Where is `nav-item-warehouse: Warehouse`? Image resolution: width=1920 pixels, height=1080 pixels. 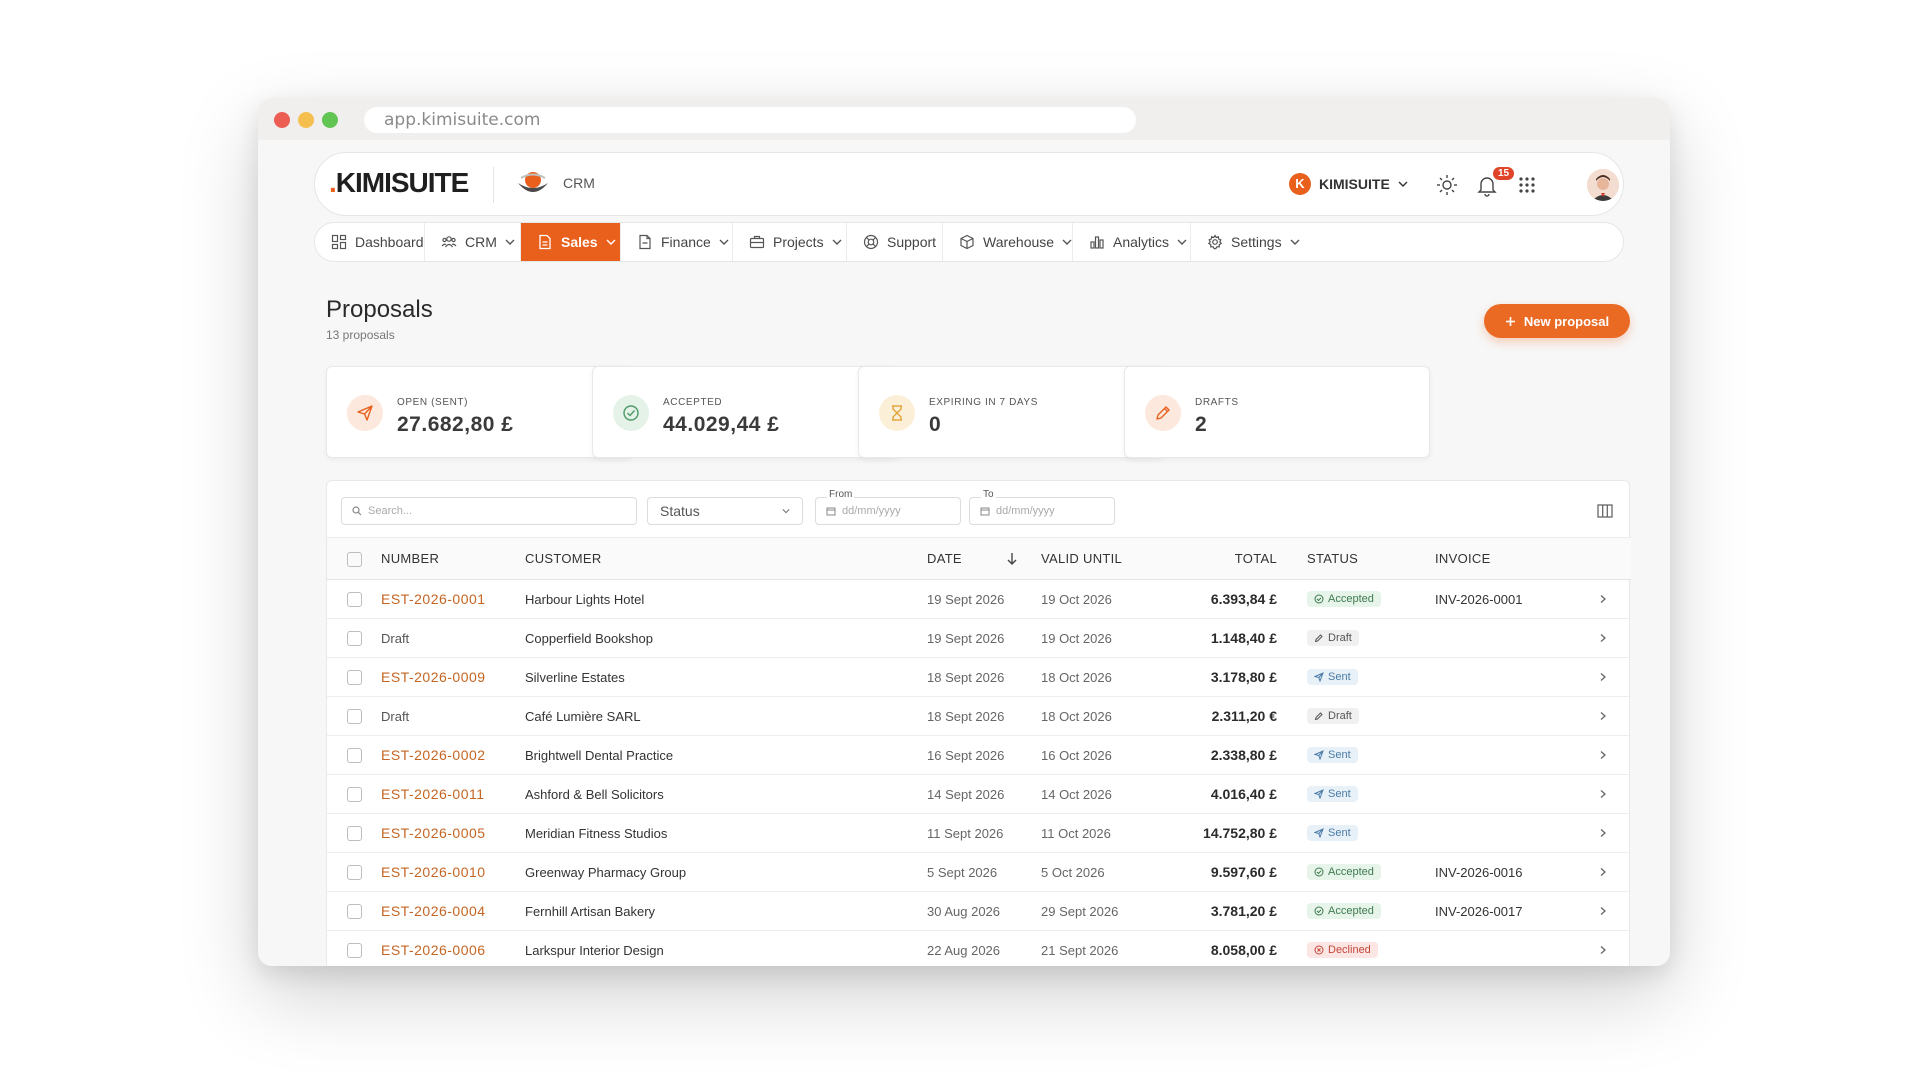
nav-item-warehouse: Warehouse is located at coordinates (1008, 242).